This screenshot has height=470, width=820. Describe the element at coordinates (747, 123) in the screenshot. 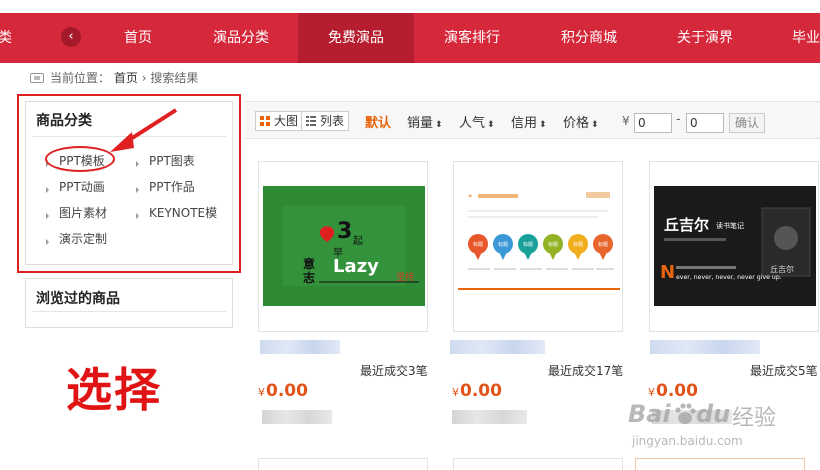

I see `price-confirm-button: 确认` at that location.